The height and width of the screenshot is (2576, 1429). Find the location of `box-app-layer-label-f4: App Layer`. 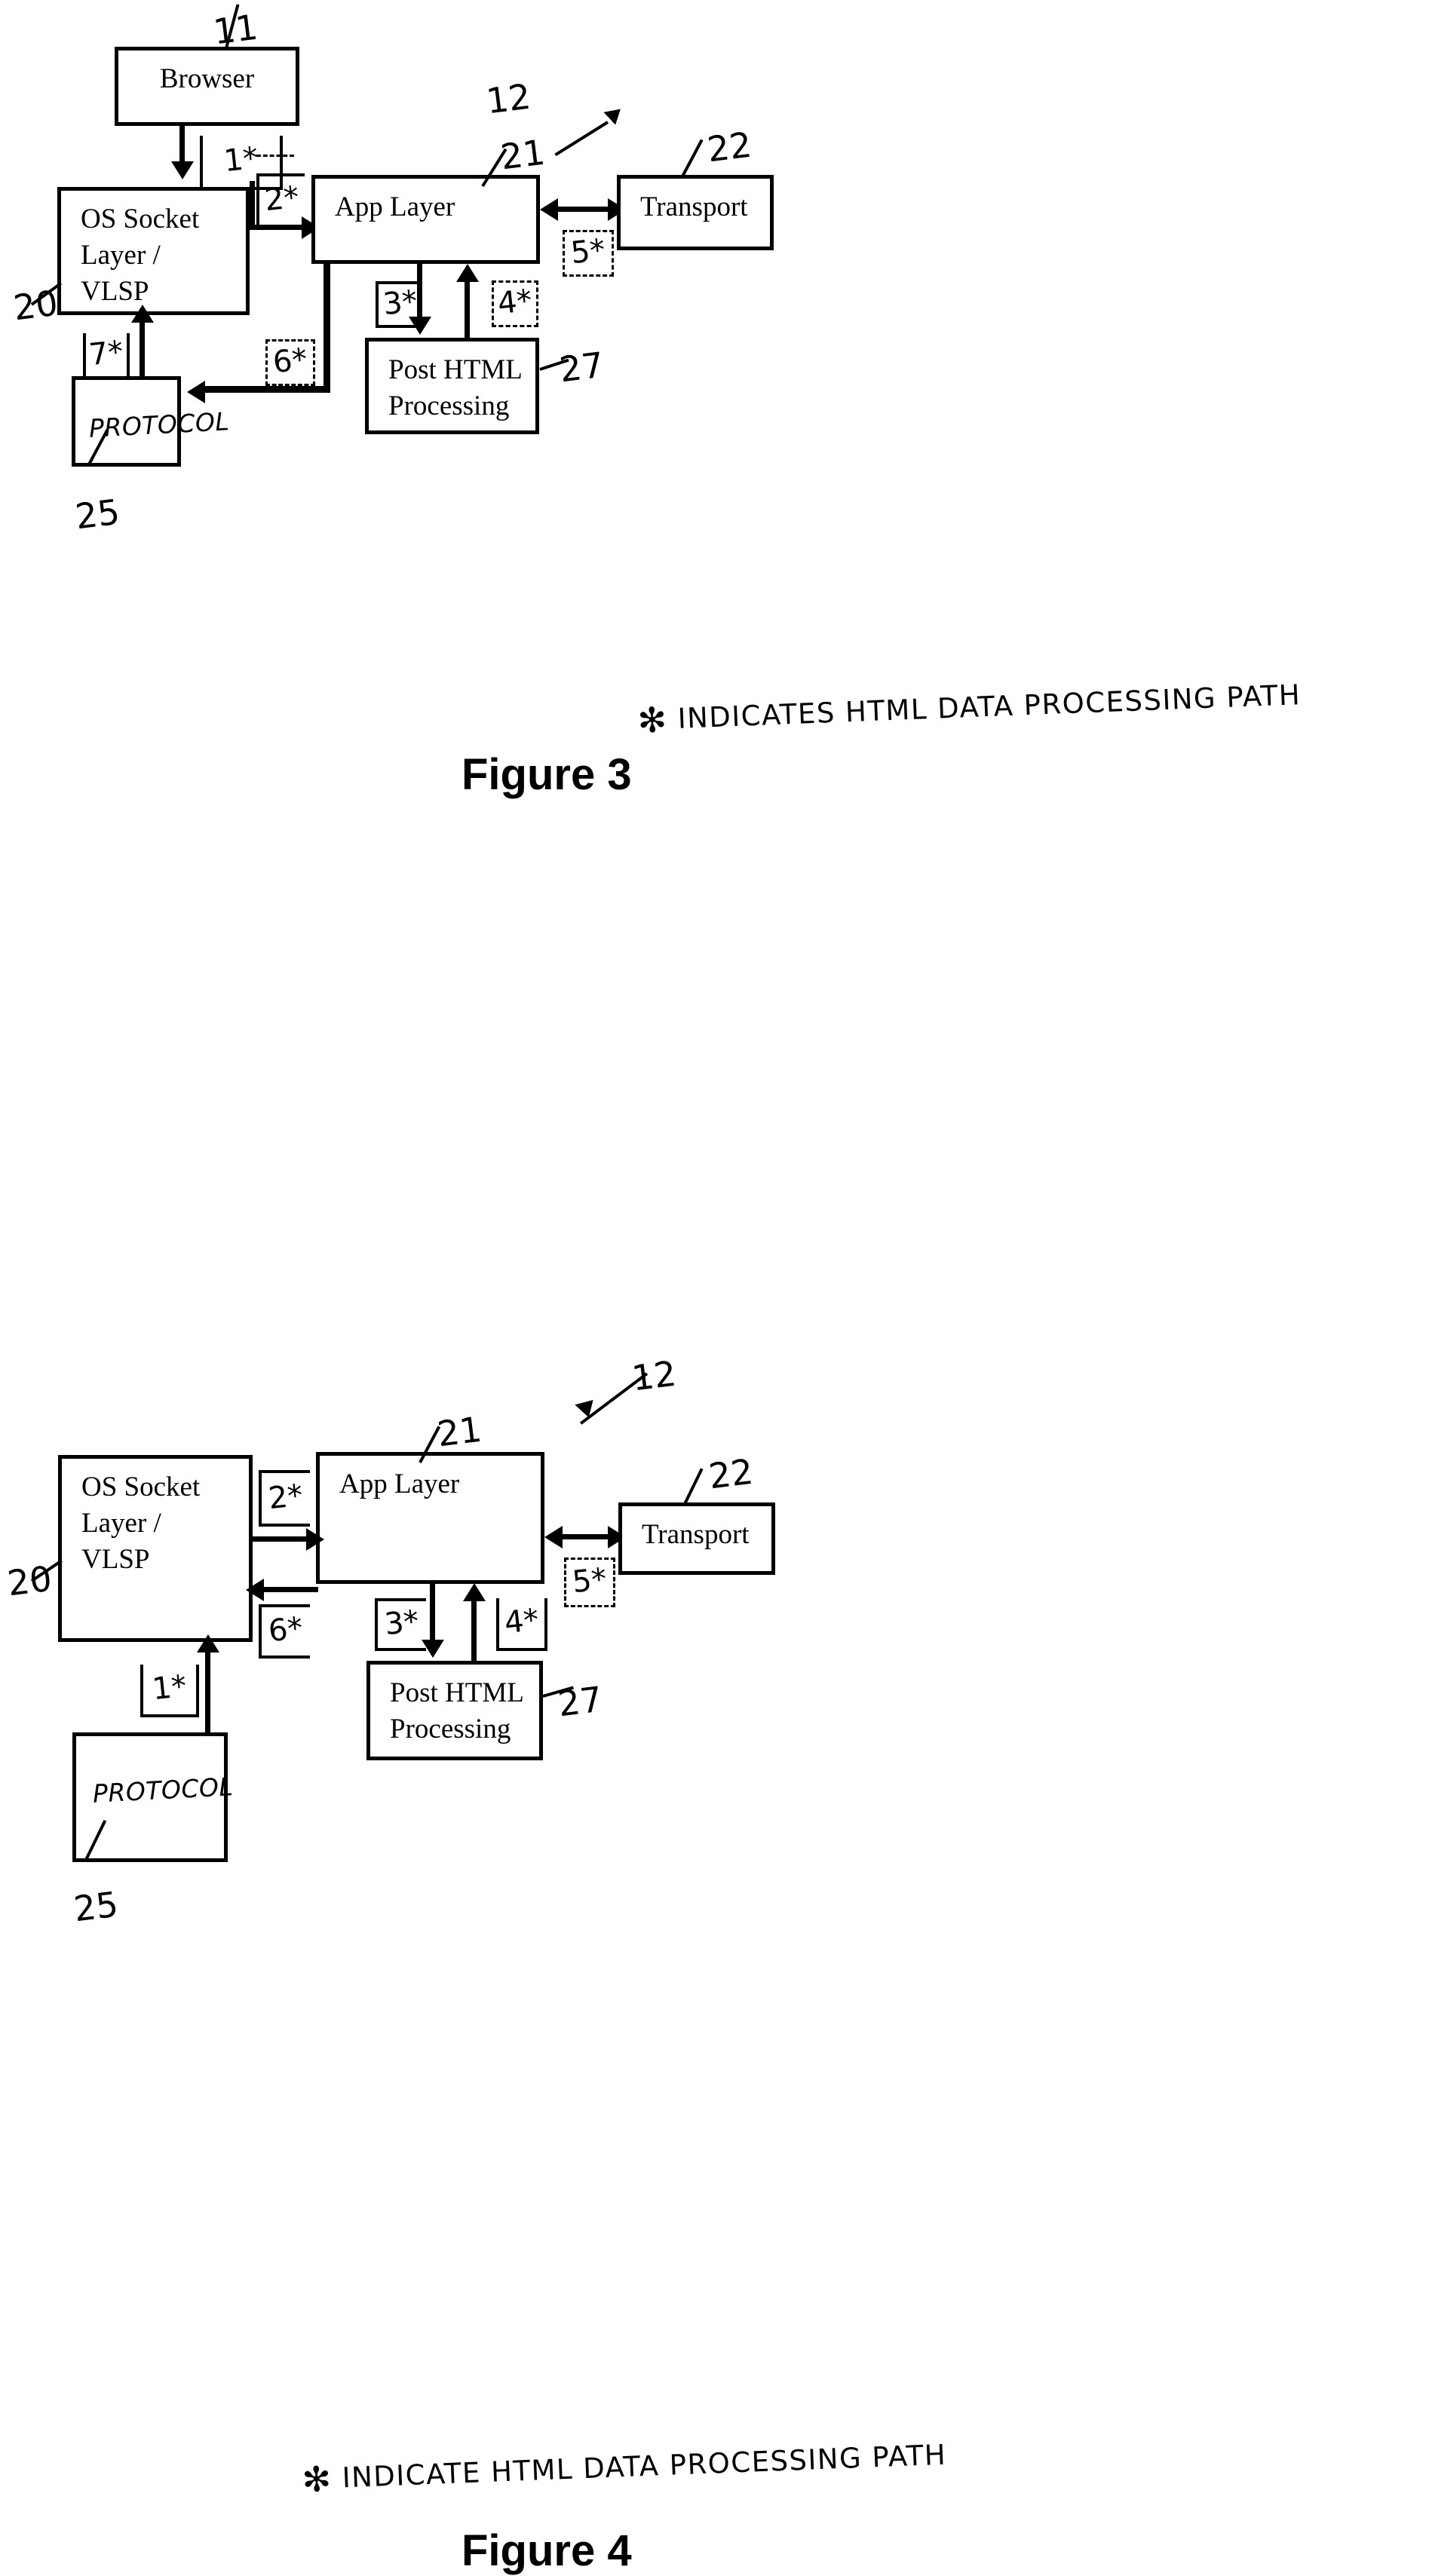

box-app-layer-label-f4: App Layer is located at coordinates (399, 1484).